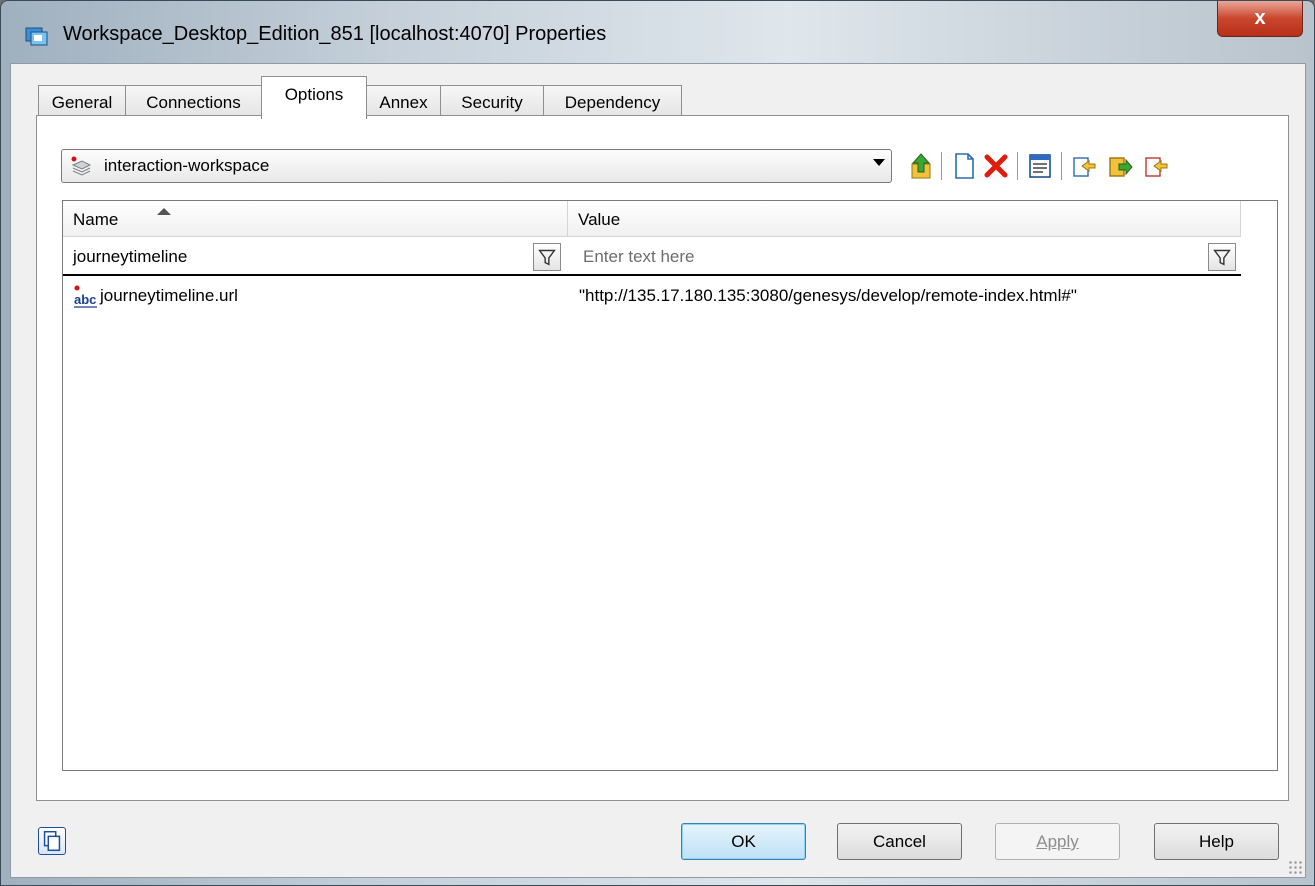  Describe the element at coordinates (599, 219) in the screenshot. I see `column-header-value-label: Value` at that location.